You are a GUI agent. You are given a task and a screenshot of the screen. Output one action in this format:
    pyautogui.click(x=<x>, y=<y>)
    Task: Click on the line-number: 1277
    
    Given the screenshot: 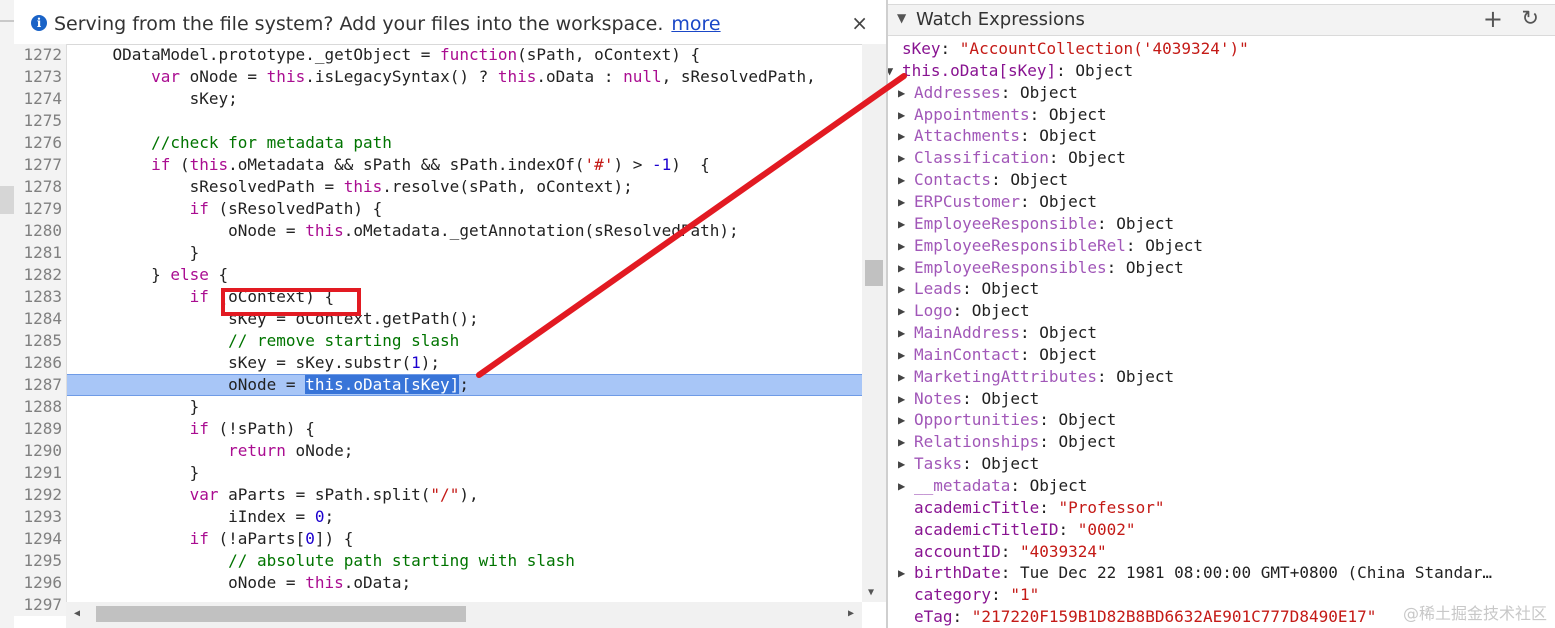 What is the action you would take?
    pyautogui.click(x=38, y=165)
    